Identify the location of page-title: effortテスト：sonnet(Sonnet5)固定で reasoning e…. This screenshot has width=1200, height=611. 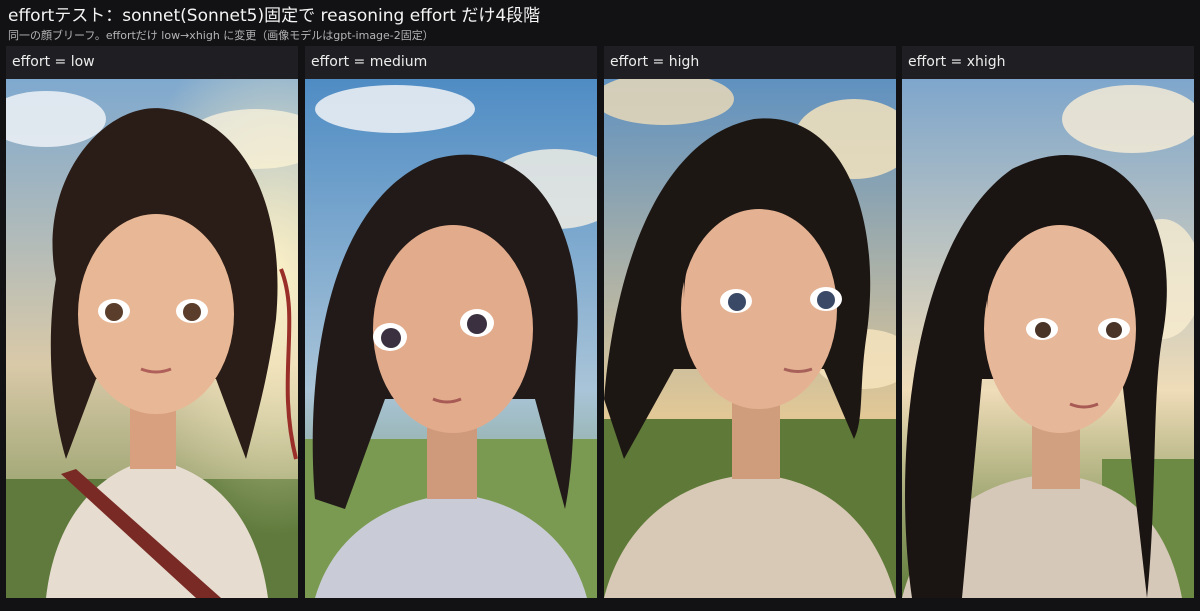
(274, 16).